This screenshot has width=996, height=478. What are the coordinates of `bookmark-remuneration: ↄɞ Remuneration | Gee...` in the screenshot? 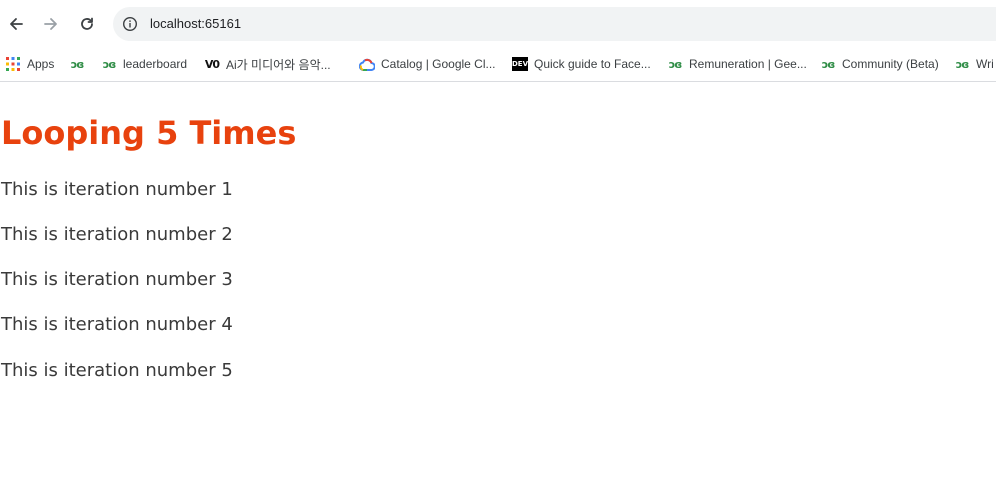 It's located at (737, 64).